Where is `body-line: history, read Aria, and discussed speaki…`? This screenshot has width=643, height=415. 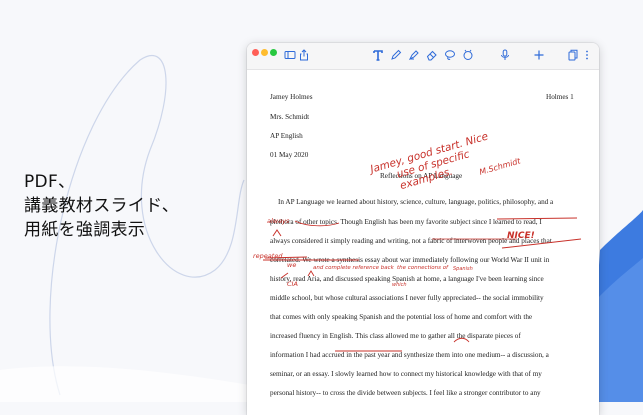 body-line: history, read Aria, and discussed speaki… is located at coordinates (407, 279).